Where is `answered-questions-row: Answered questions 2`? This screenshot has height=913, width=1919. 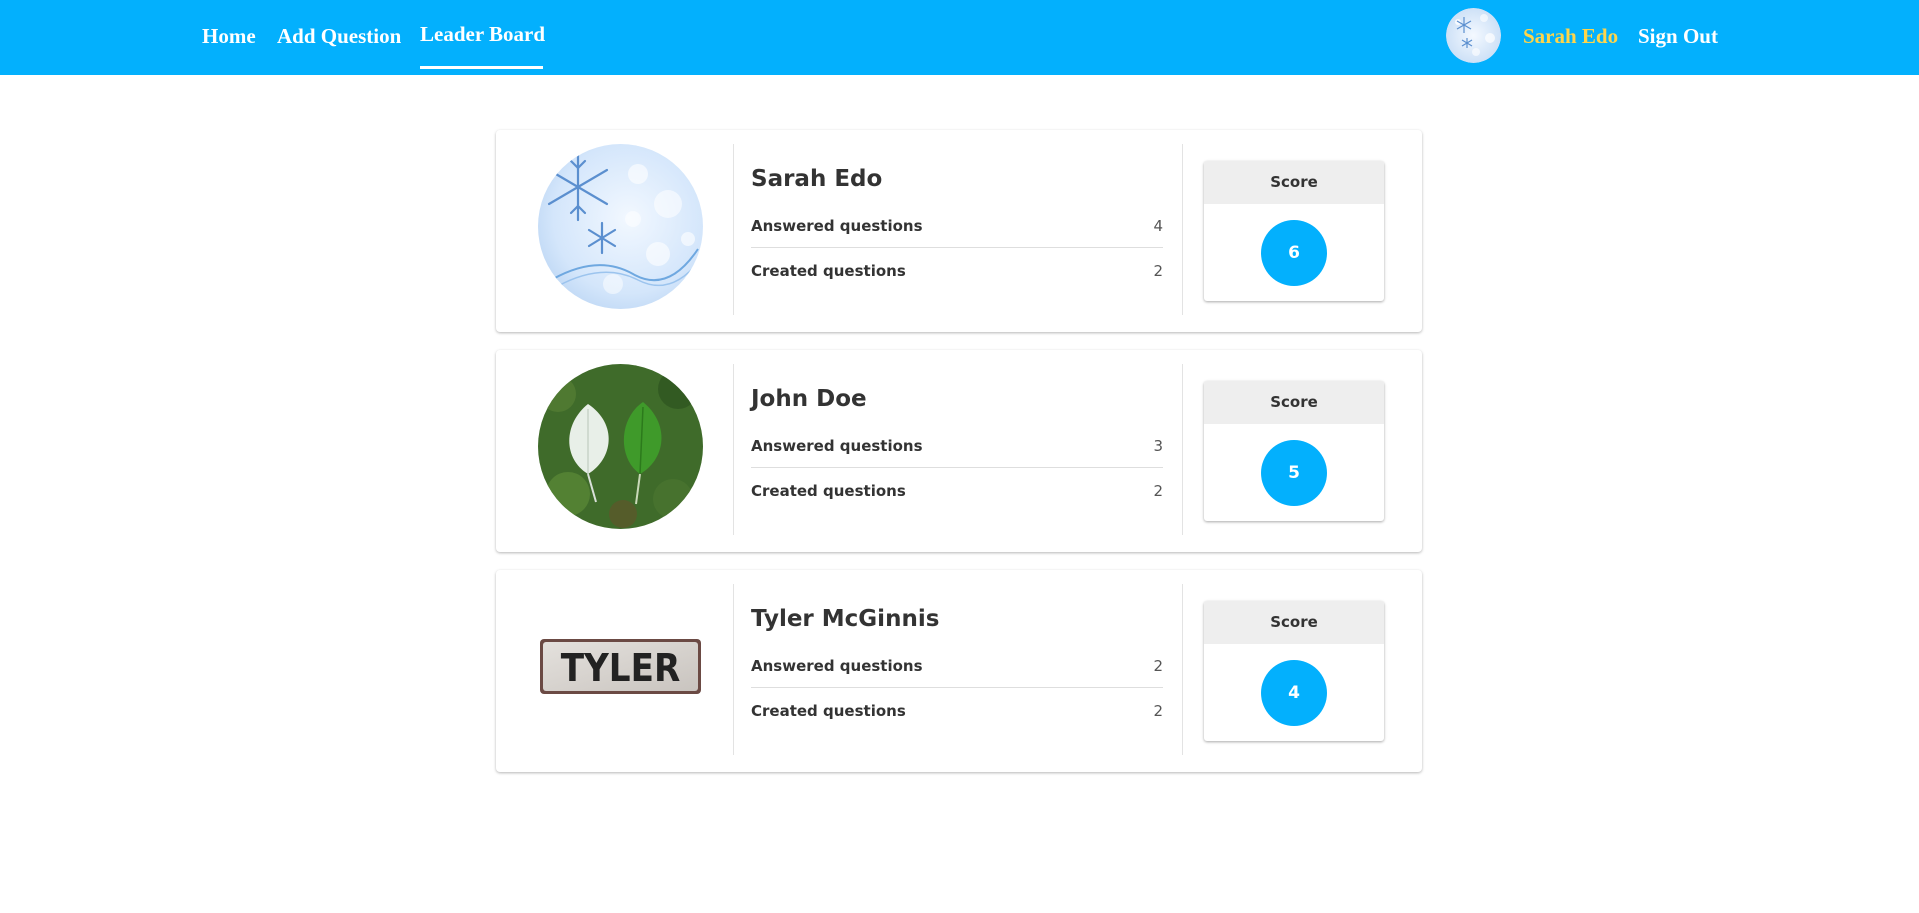
answered-questions-row: Answered questions 2 is located at coordinates (957, 666).